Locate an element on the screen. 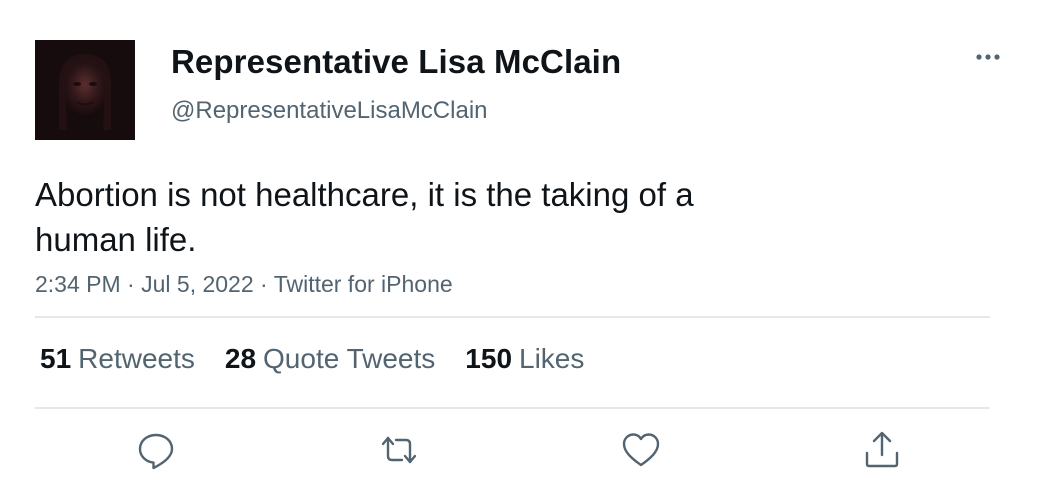 The width and height of the screenshot is (1050, 480). more-options-button is located at coordinates (988, 57).